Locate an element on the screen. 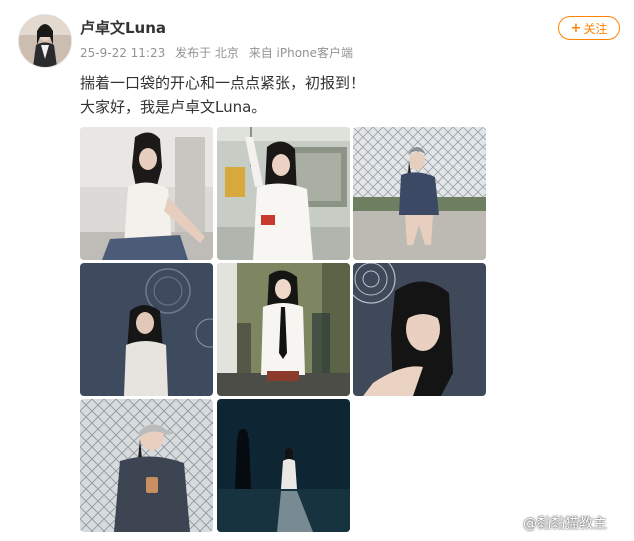 Image resolution: width=634 pixels, height=541 pixels. weibo-watermark: @黏黏猫教主 is located at coordinates (552, 523).